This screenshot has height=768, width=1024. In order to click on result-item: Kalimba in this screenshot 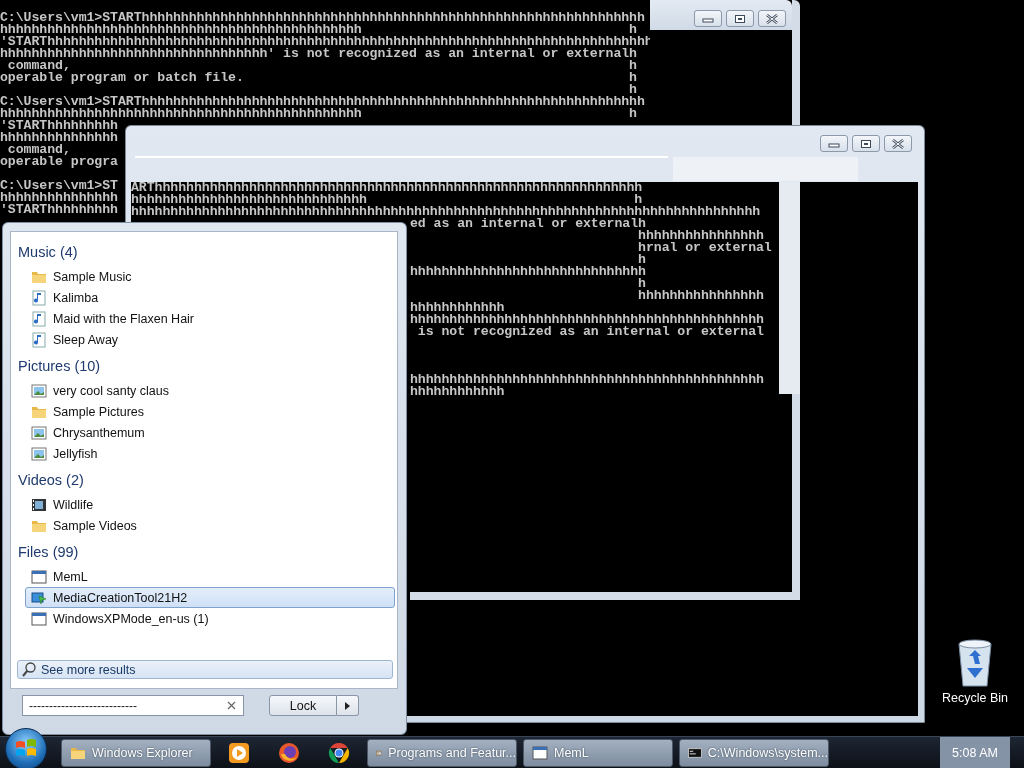, I will do `click(210, 297)`.